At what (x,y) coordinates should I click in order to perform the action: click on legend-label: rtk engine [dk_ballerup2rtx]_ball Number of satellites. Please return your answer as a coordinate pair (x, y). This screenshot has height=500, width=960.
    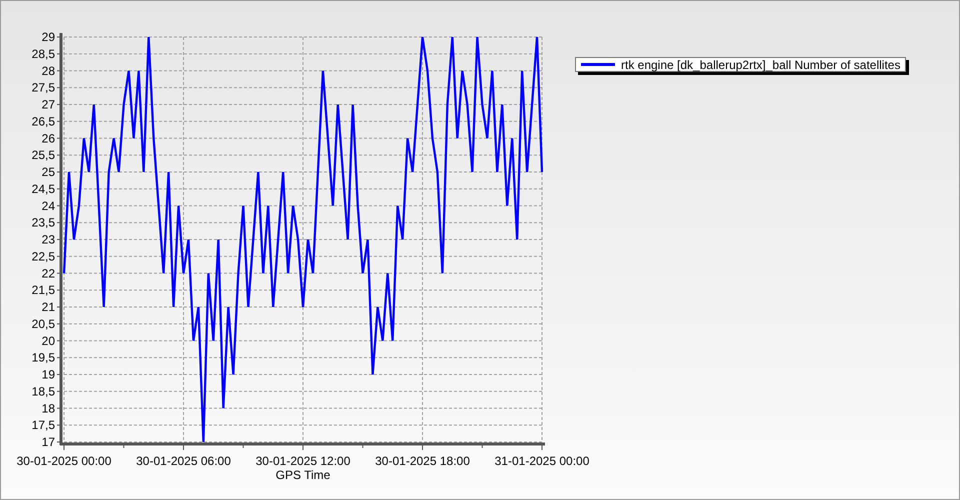
    Looking at the image, I should click on (760, 64).